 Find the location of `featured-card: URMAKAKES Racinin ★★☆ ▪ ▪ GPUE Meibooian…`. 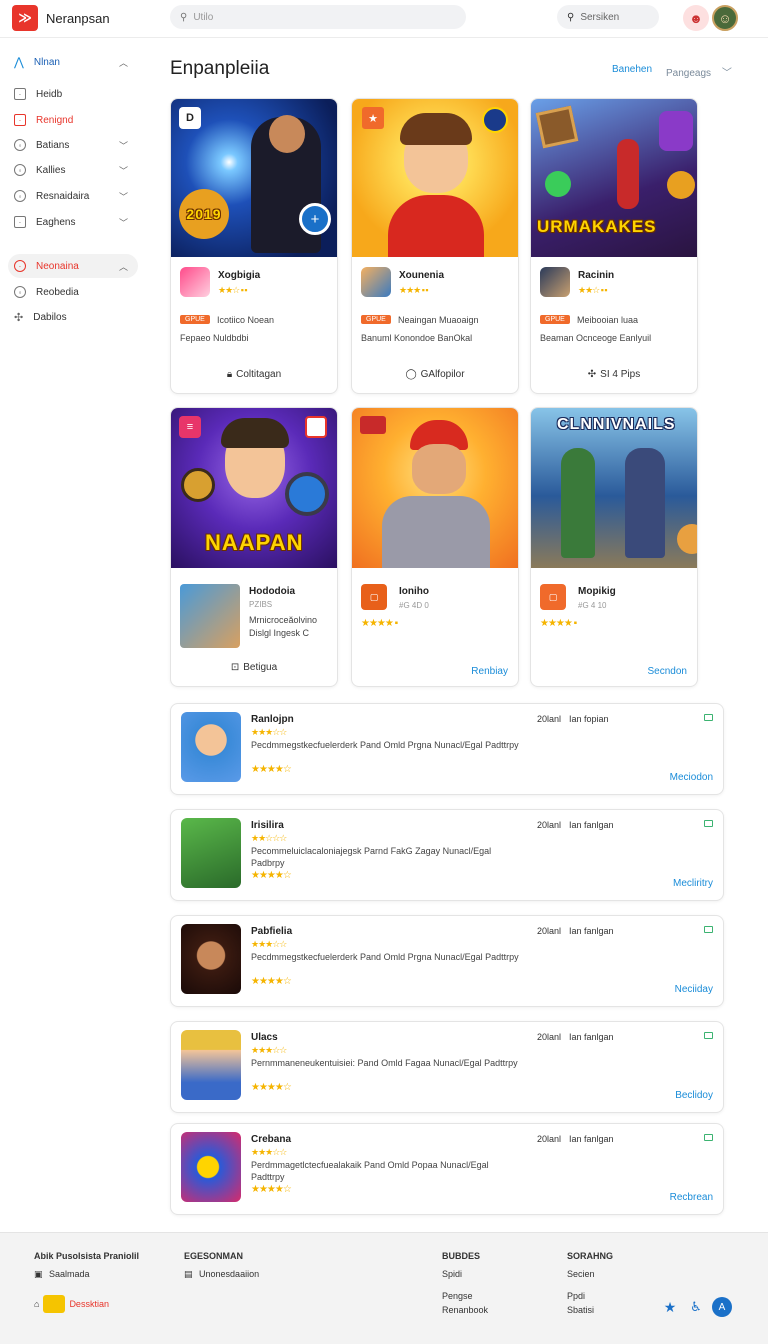

featured-card: URMAKAKES Racinin ★★☆ ▪ ▪ GPUE Meibooian… is located at coordinates (614, 246).